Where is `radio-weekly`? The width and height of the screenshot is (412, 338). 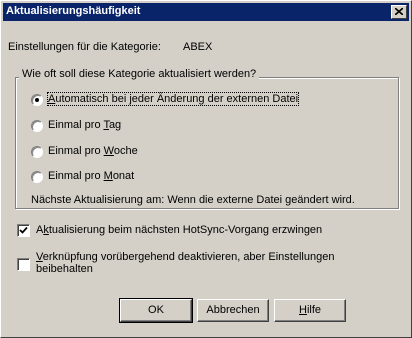 radio-weekly is located at coordinates (37, 152).